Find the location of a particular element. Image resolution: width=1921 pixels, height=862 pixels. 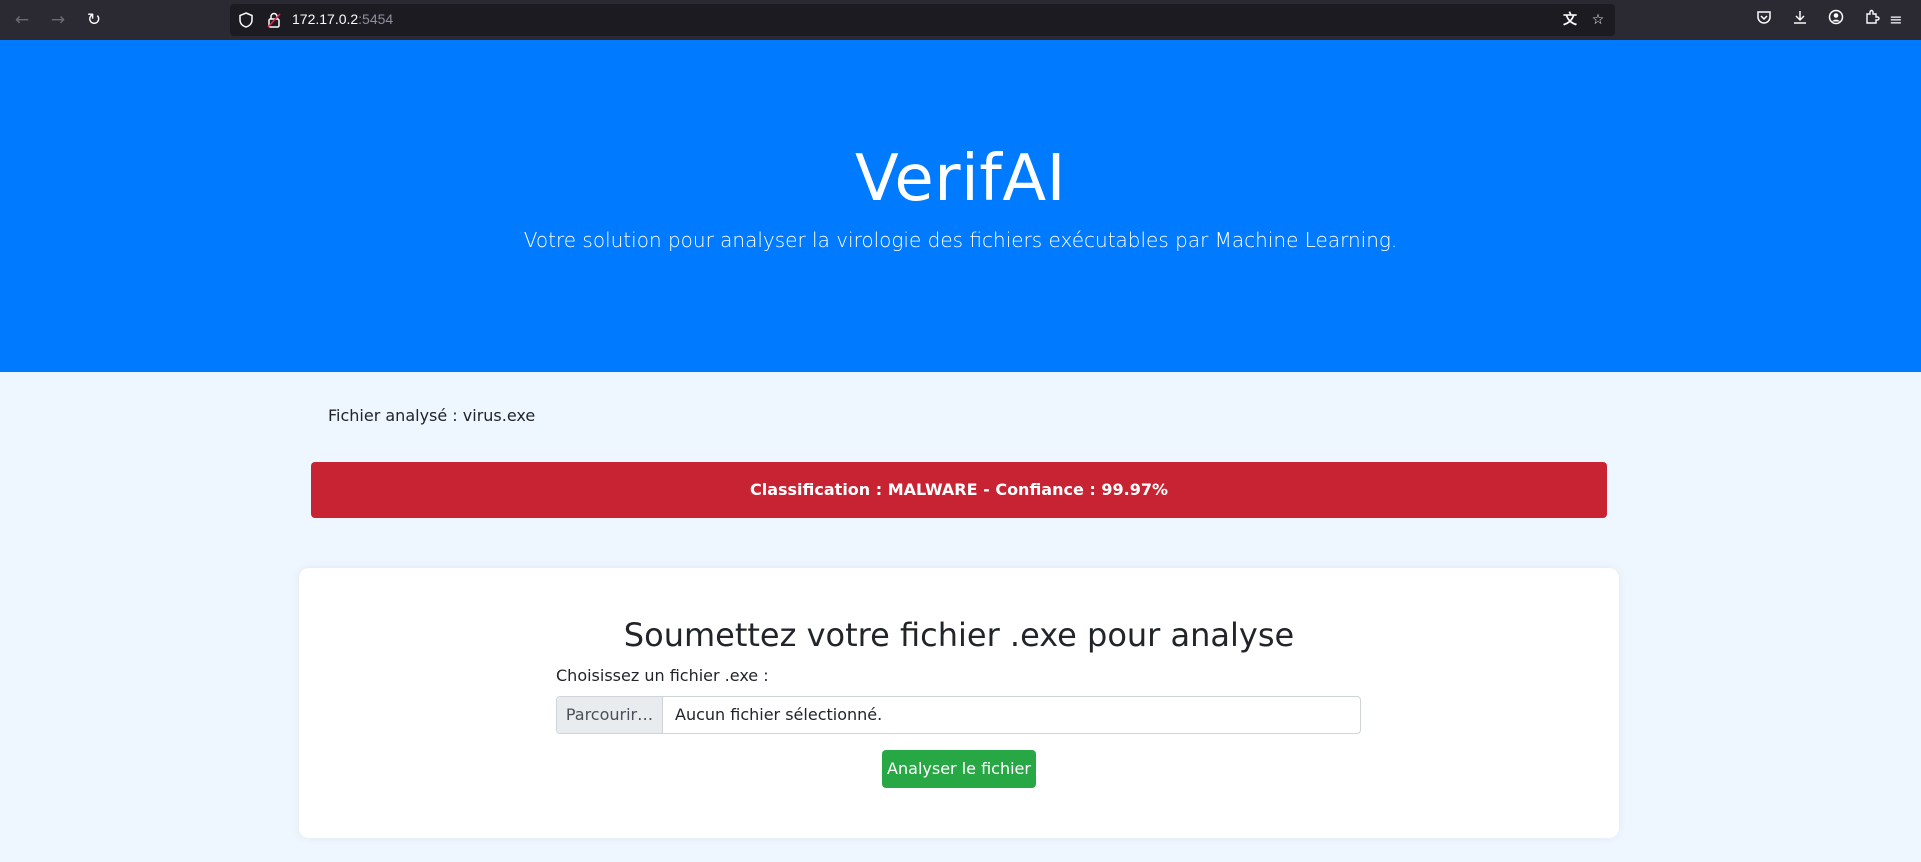

reload-icon: ↻ is located at coordinates (94, 20).